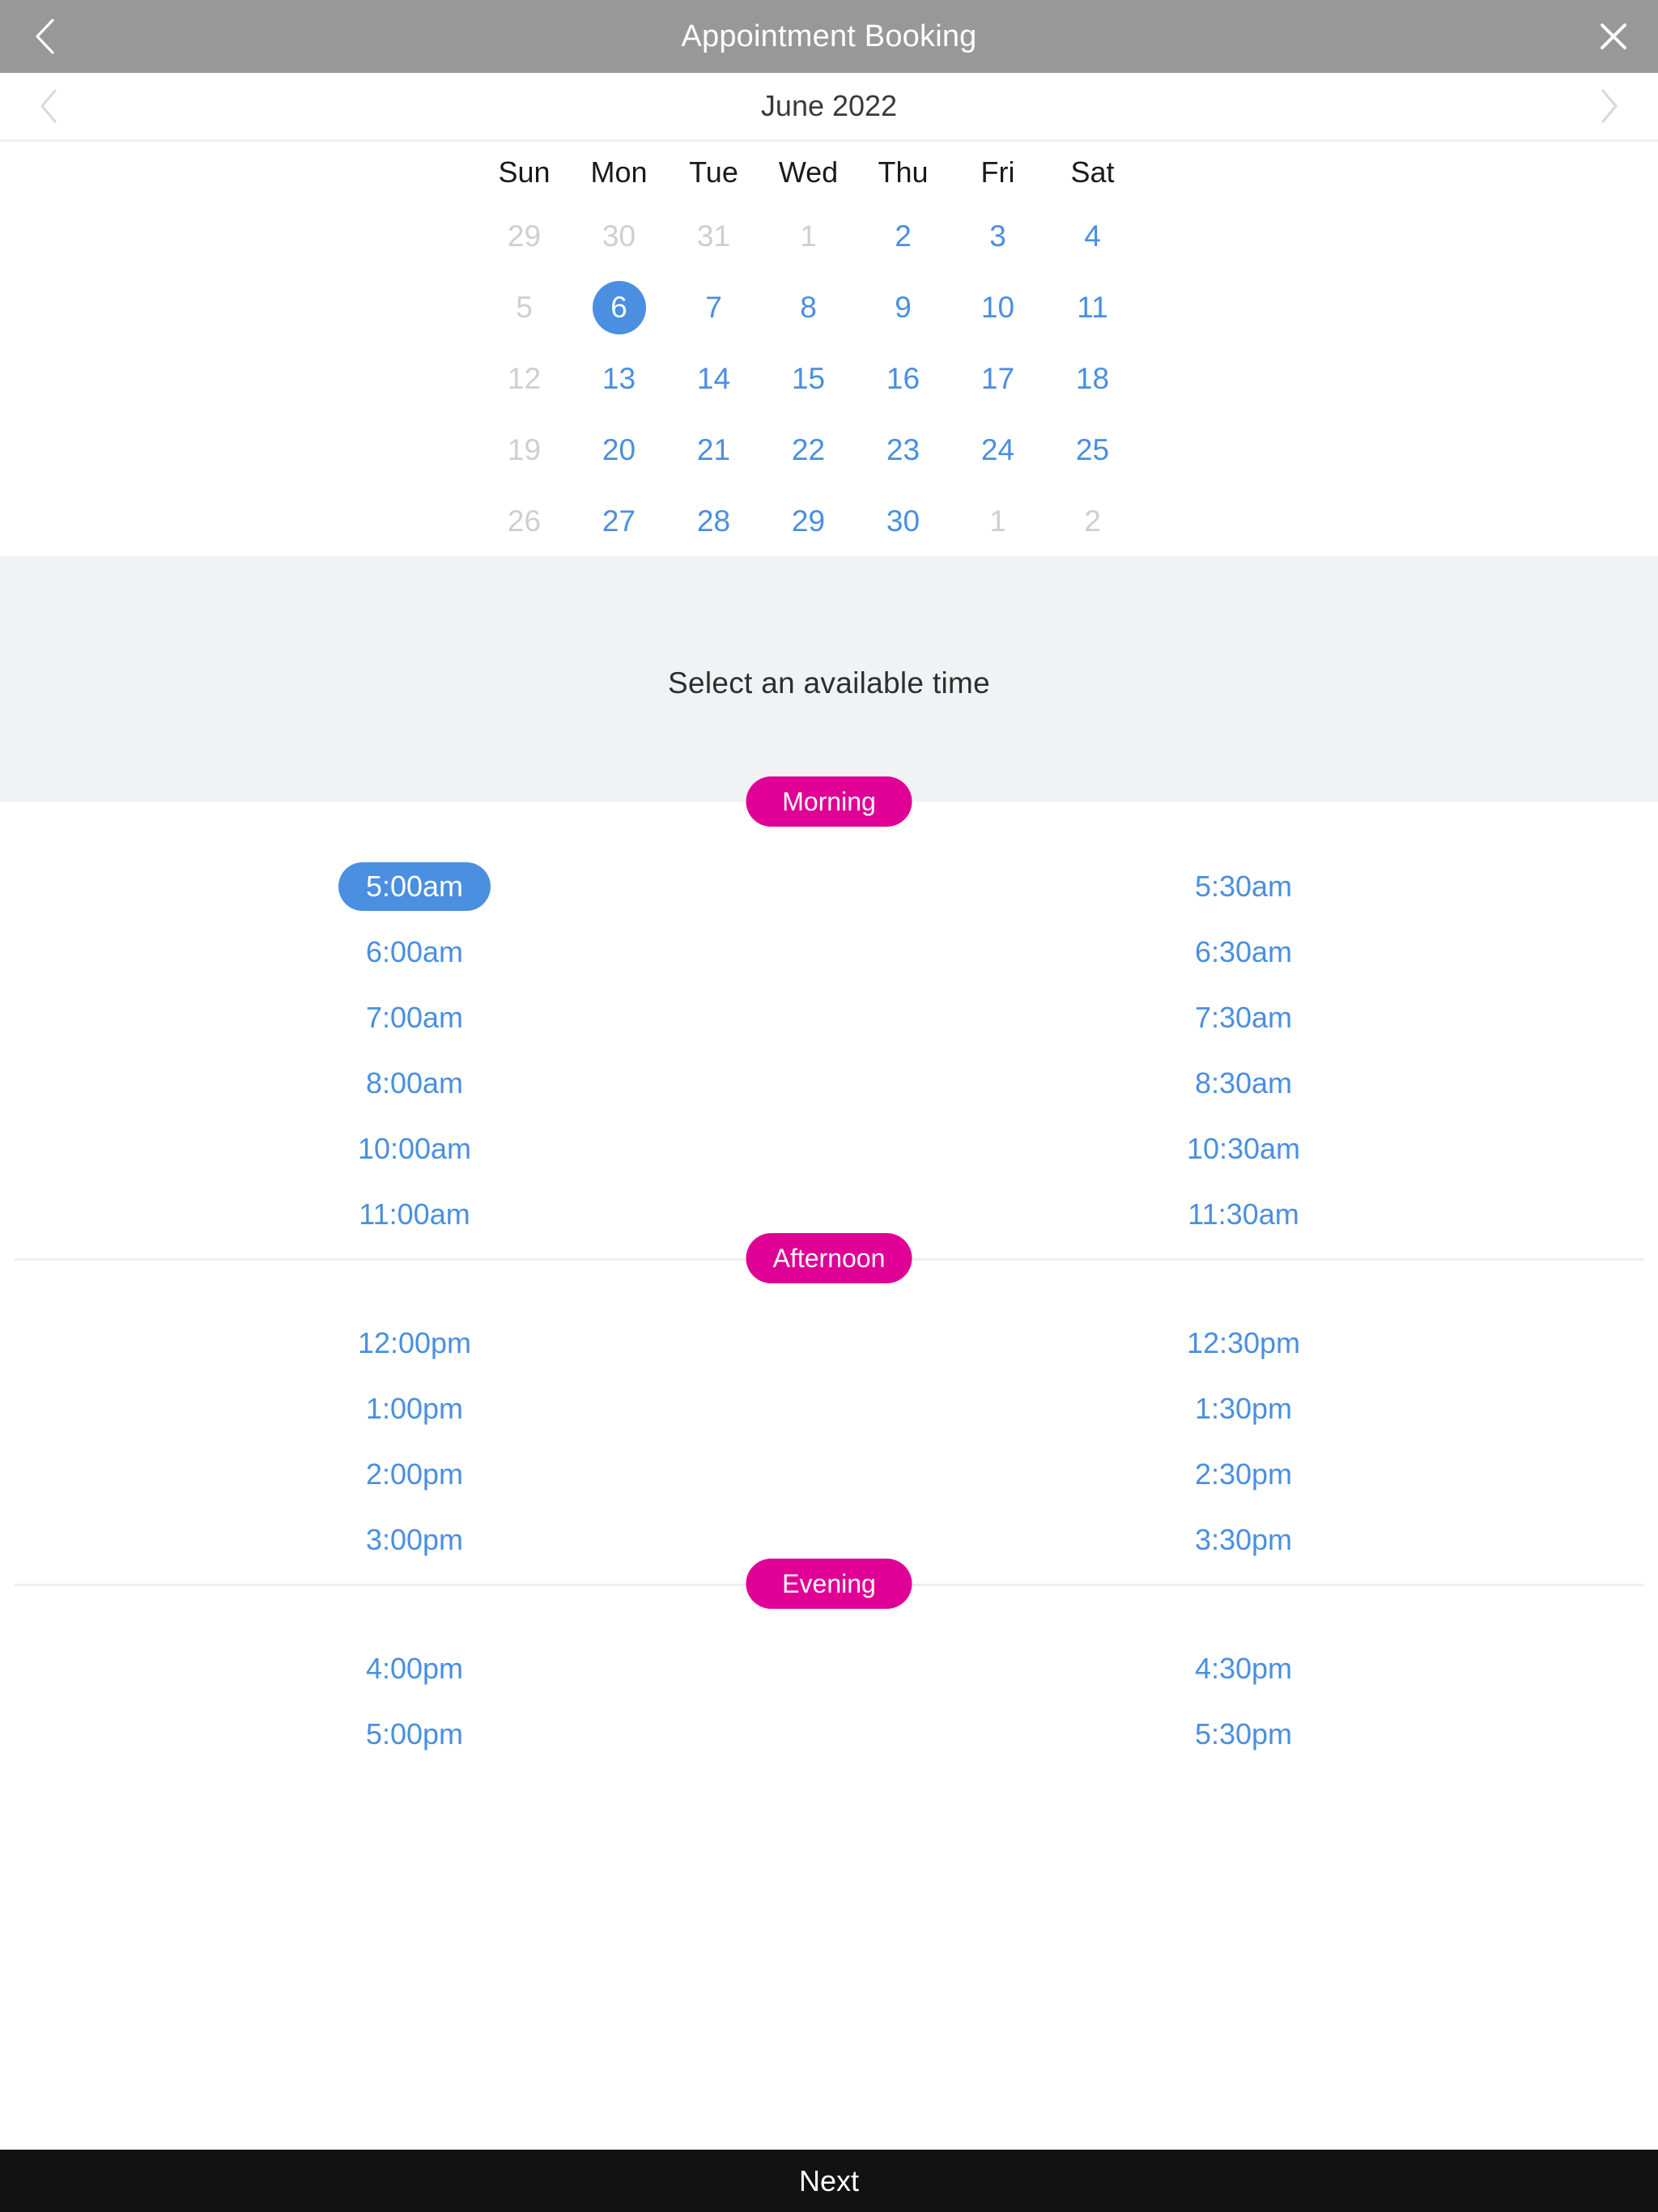 The image size is (1658, 2212). I want to click on next-month-button, so click(1609, 106).